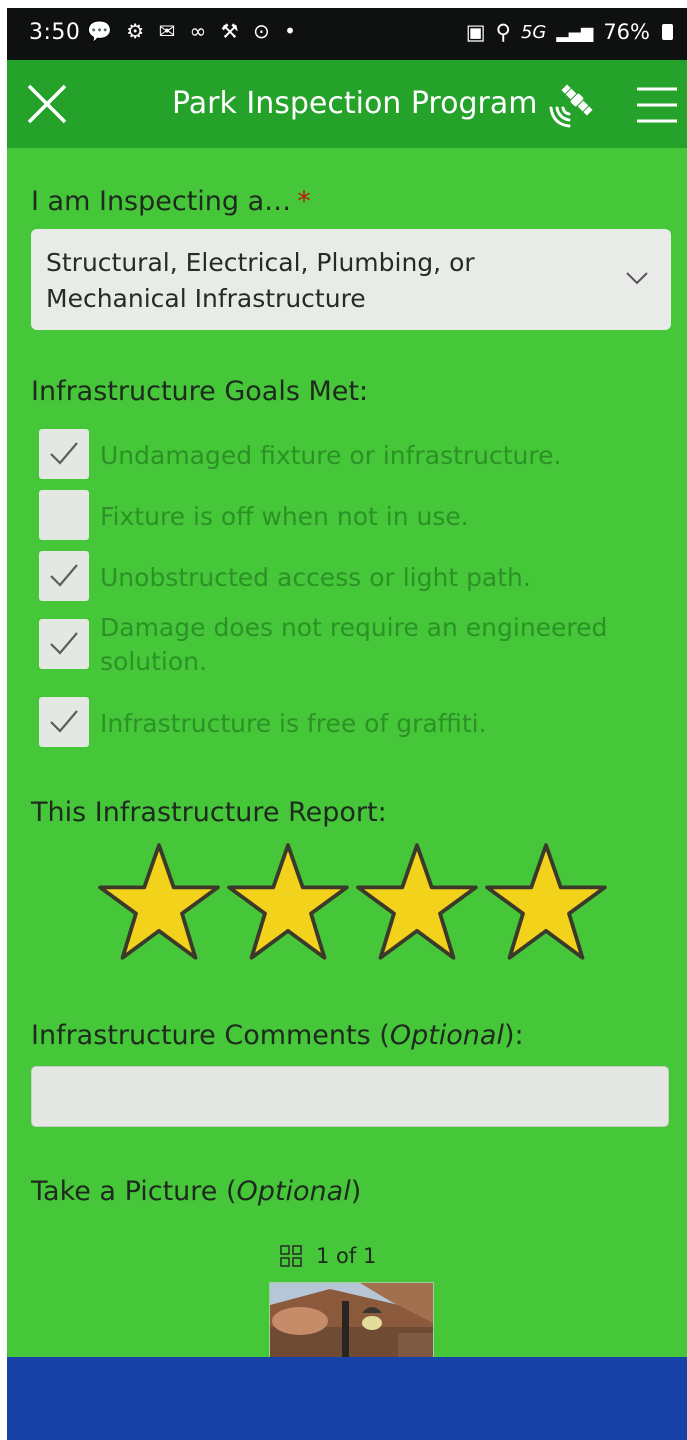  Describe the element at coordinates (575, 32) in the screenshot. I see `signal-icon: ▂▄▆` at that location.